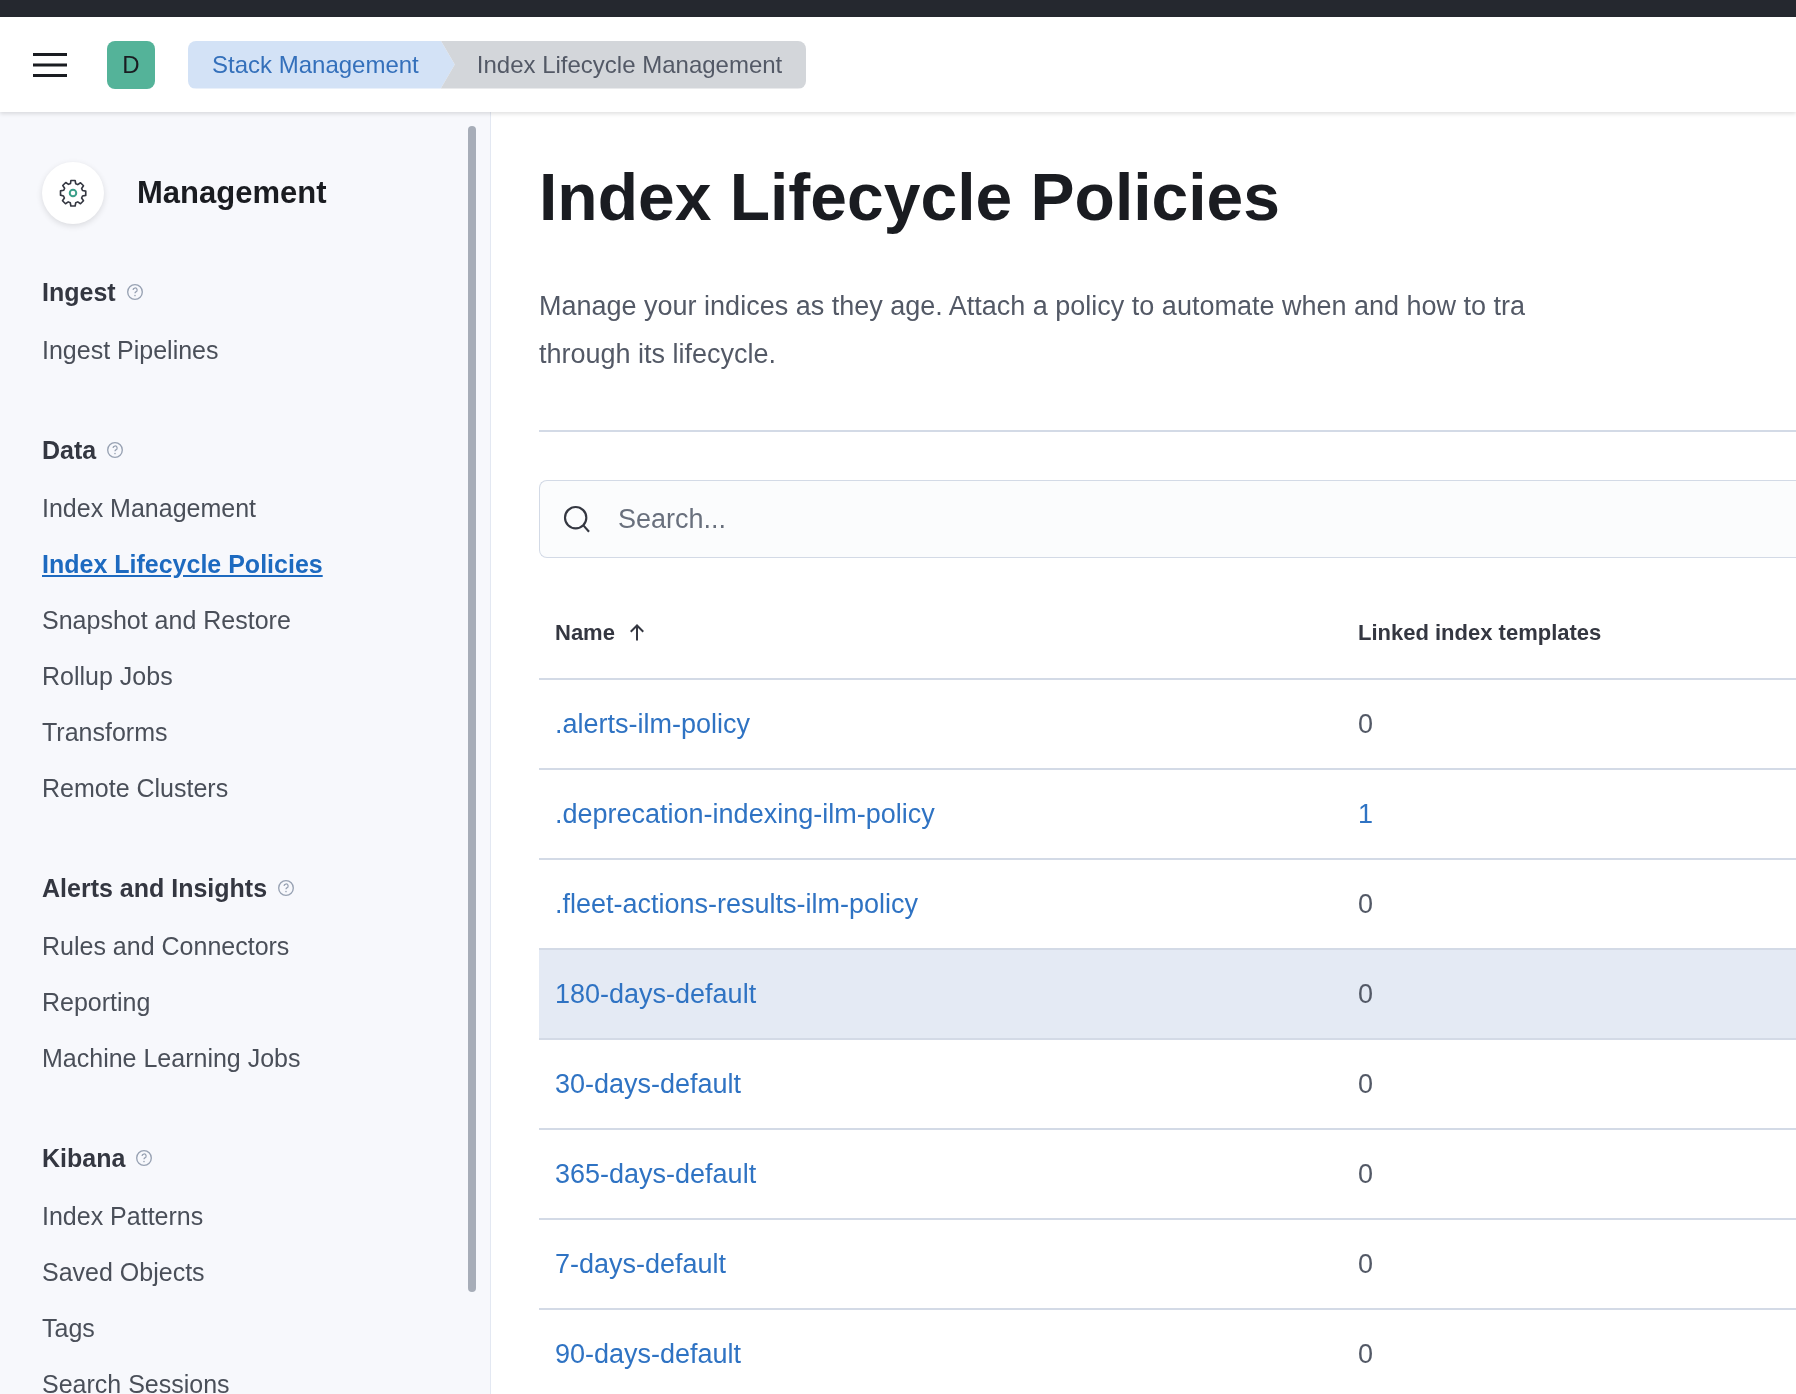 This screenshot has height=1394, width=1796. Describe the element at coordinates (641, 1264) in the screenshot. I see `policy-link: 7-days-default` at that location.